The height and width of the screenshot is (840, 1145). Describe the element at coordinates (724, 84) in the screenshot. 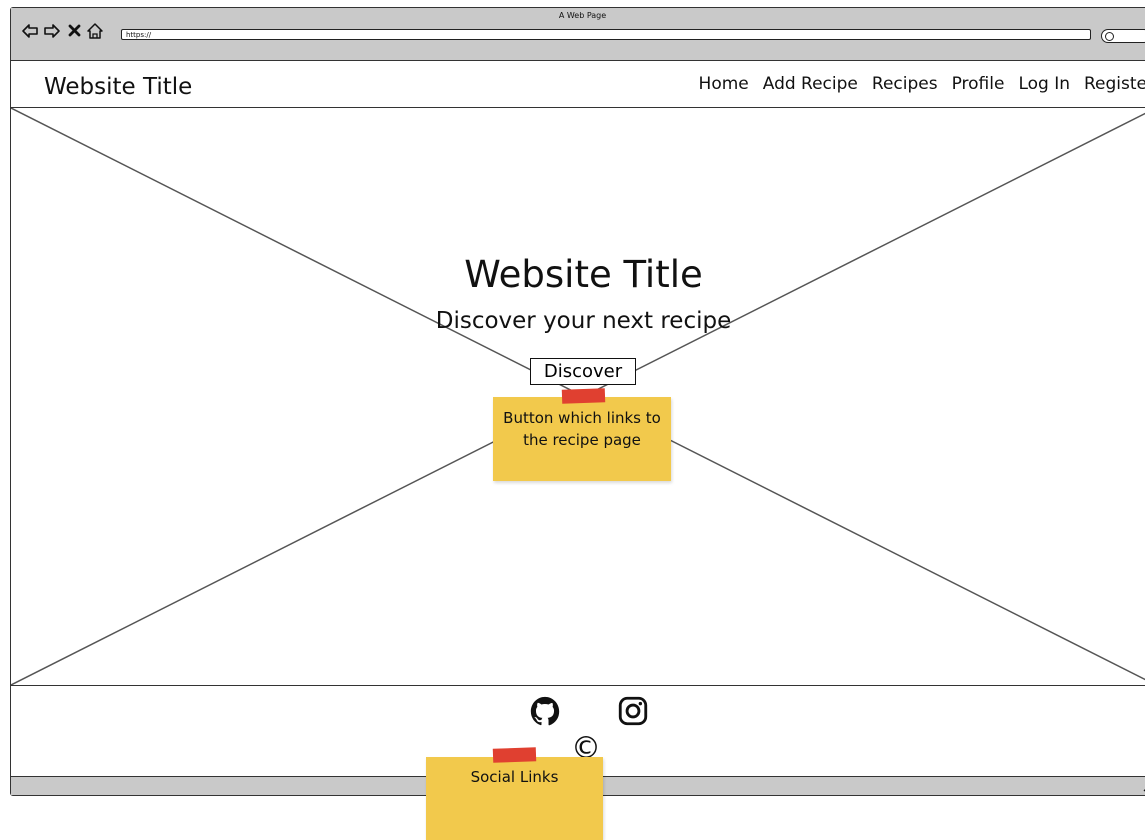

I see `nav-link-home: Home` at that location.